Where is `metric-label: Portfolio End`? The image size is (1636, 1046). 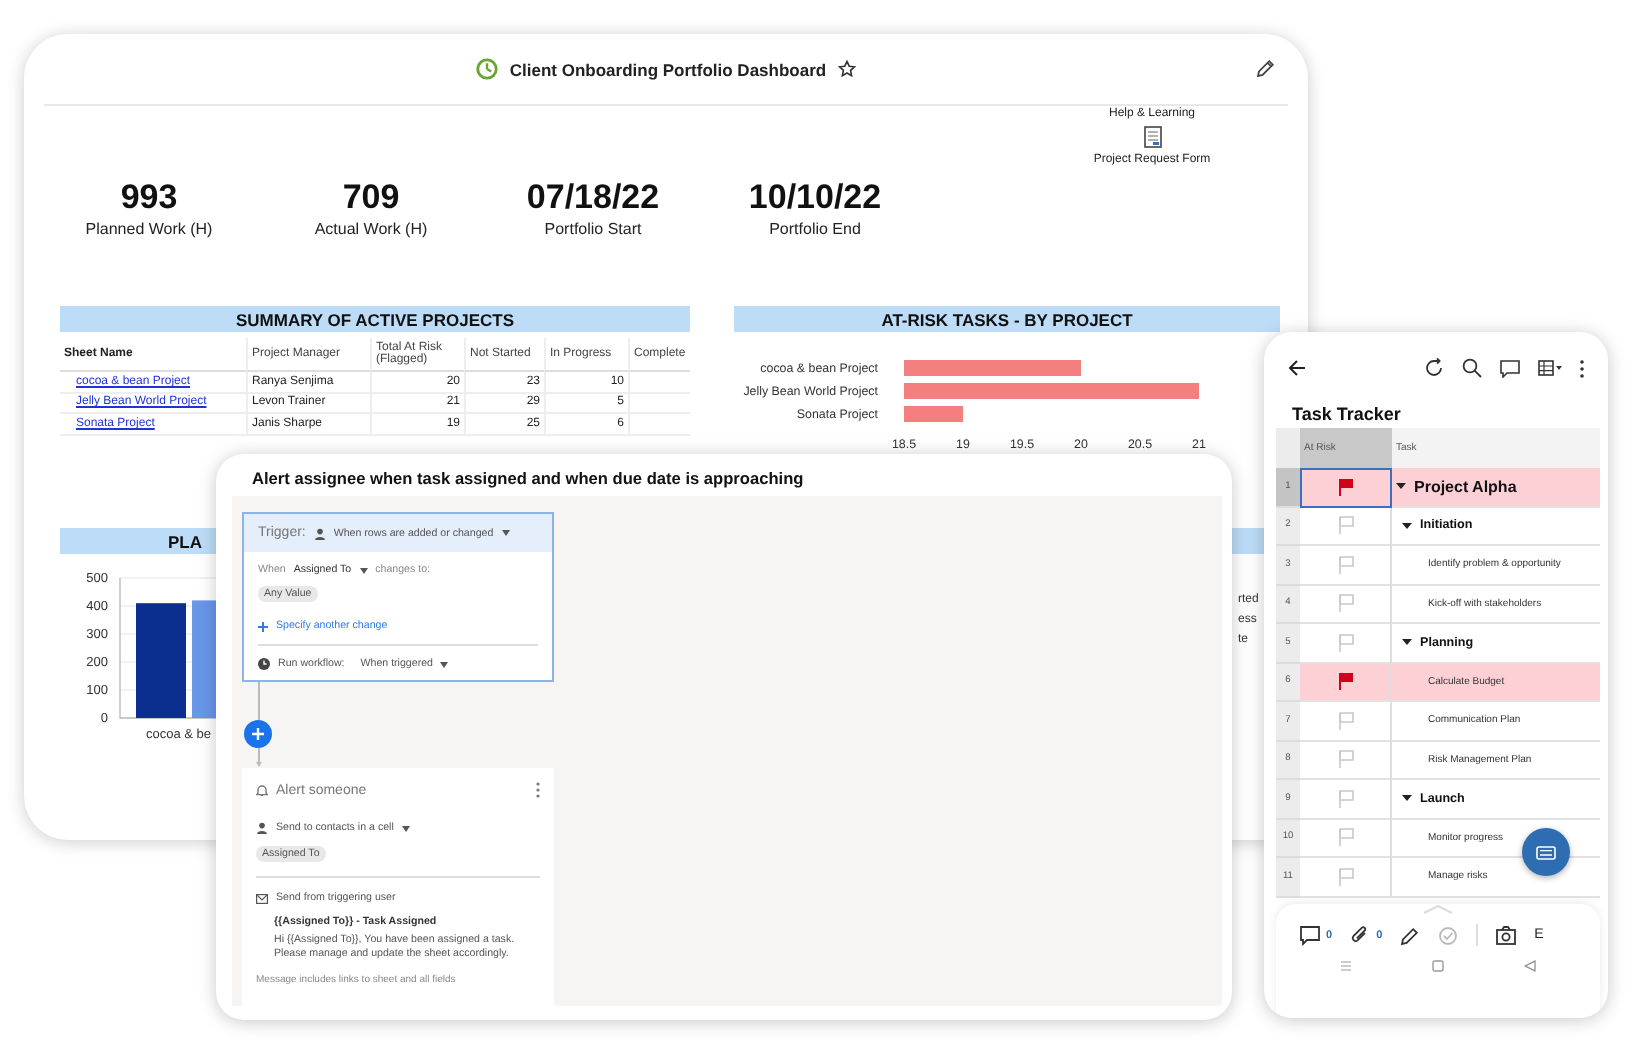 metric-label: Portfolio End is located at coordinates (815, 229).